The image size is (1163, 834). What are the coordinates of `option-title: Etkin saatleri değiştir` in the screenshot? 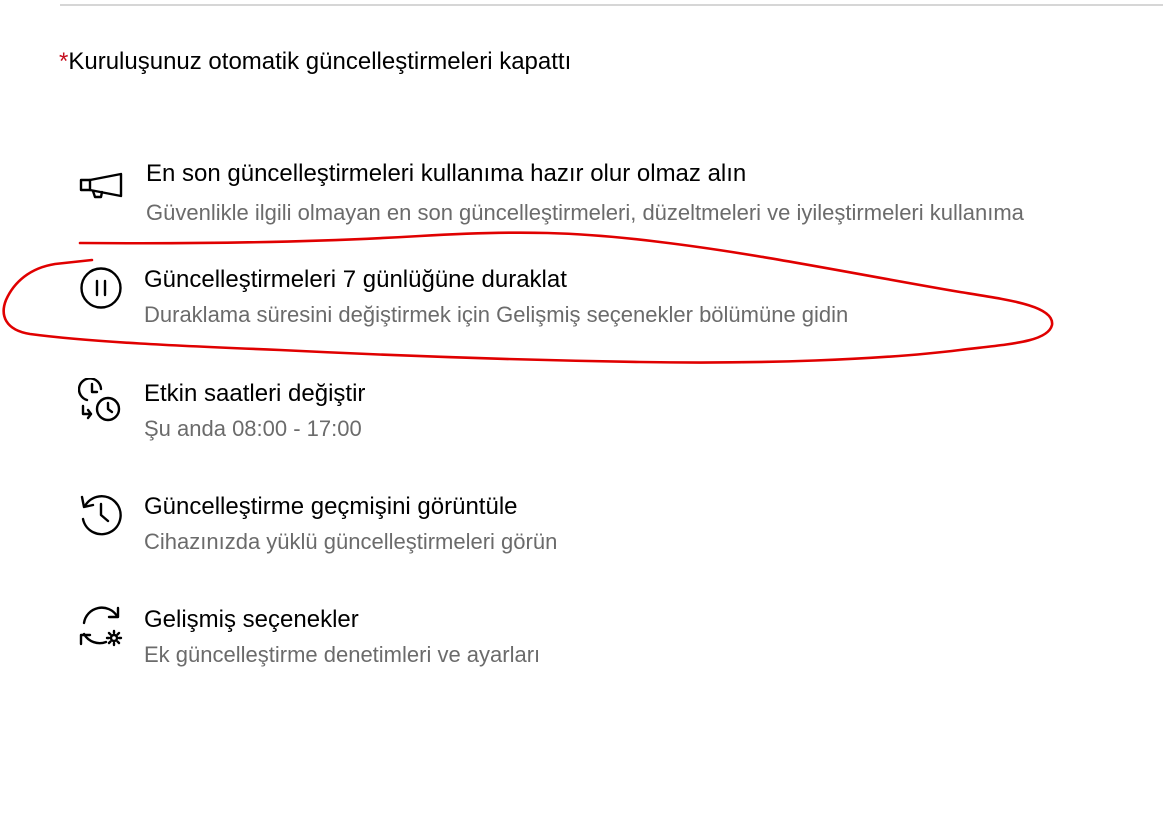 It's located at (255, 393).